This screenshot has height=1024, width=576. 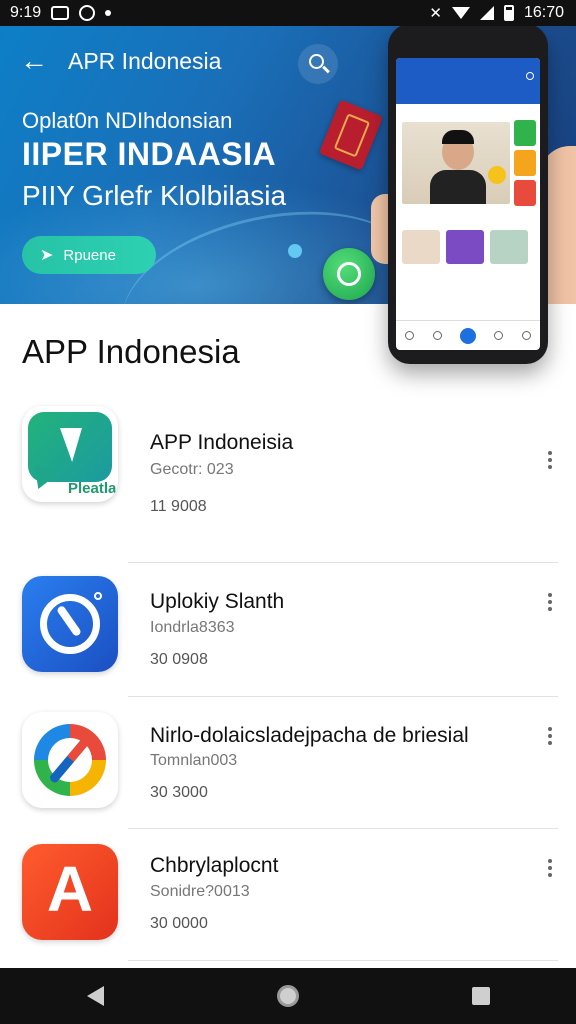 What do you see at coordinates (47, 255) in the screenshot?
I see `send-icon: ➤` at bounding box center [47, 255].